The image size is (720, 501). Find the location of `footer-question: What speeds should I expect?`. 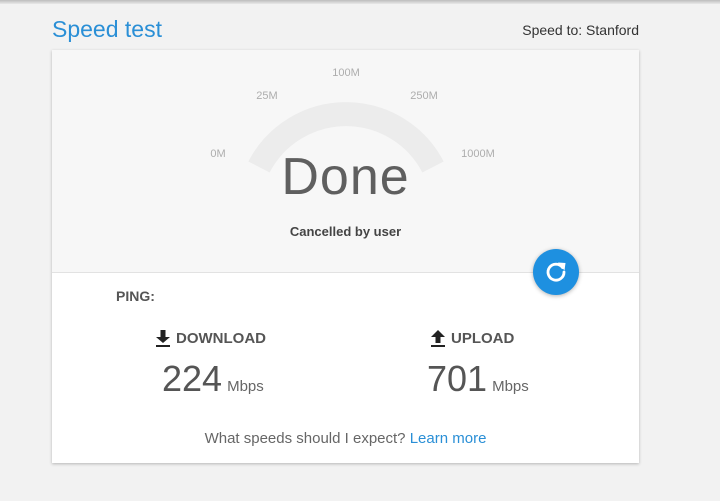

footer-question: What speeds should I expect? is located at coordinates (305, 438).